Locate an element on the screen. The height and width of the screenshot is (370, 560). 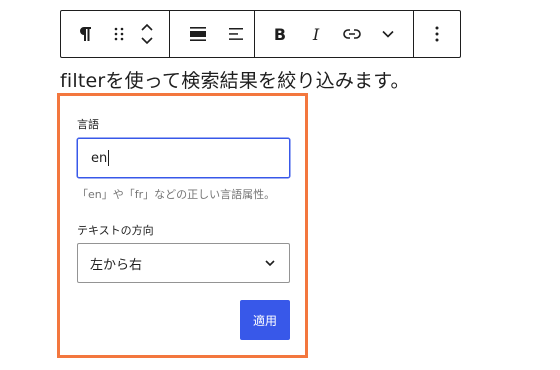
italic-button: I is located at coordinates (316, 34).